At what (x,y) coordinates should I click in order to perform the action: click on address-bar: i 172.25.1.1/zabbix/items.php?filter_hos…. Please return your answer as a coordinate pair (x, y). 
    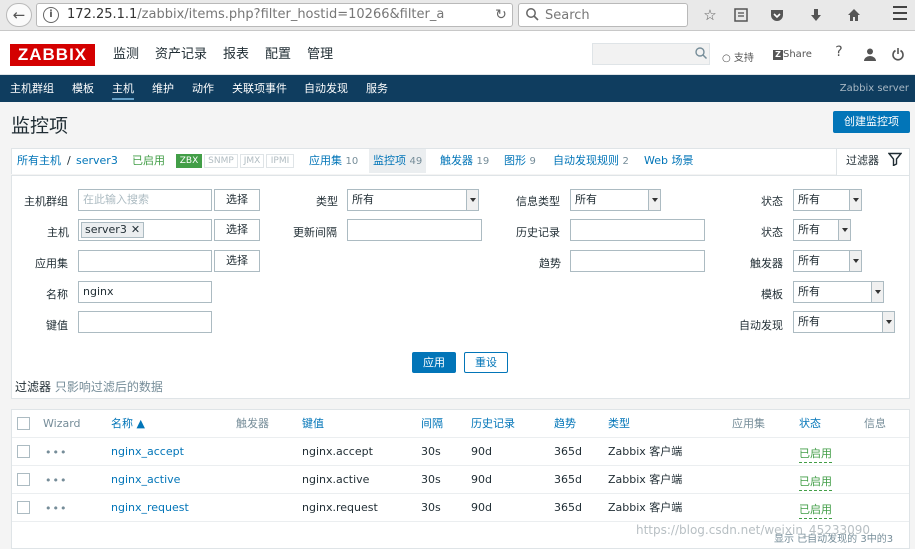
    Looking at the image, I should click on (274, 15).